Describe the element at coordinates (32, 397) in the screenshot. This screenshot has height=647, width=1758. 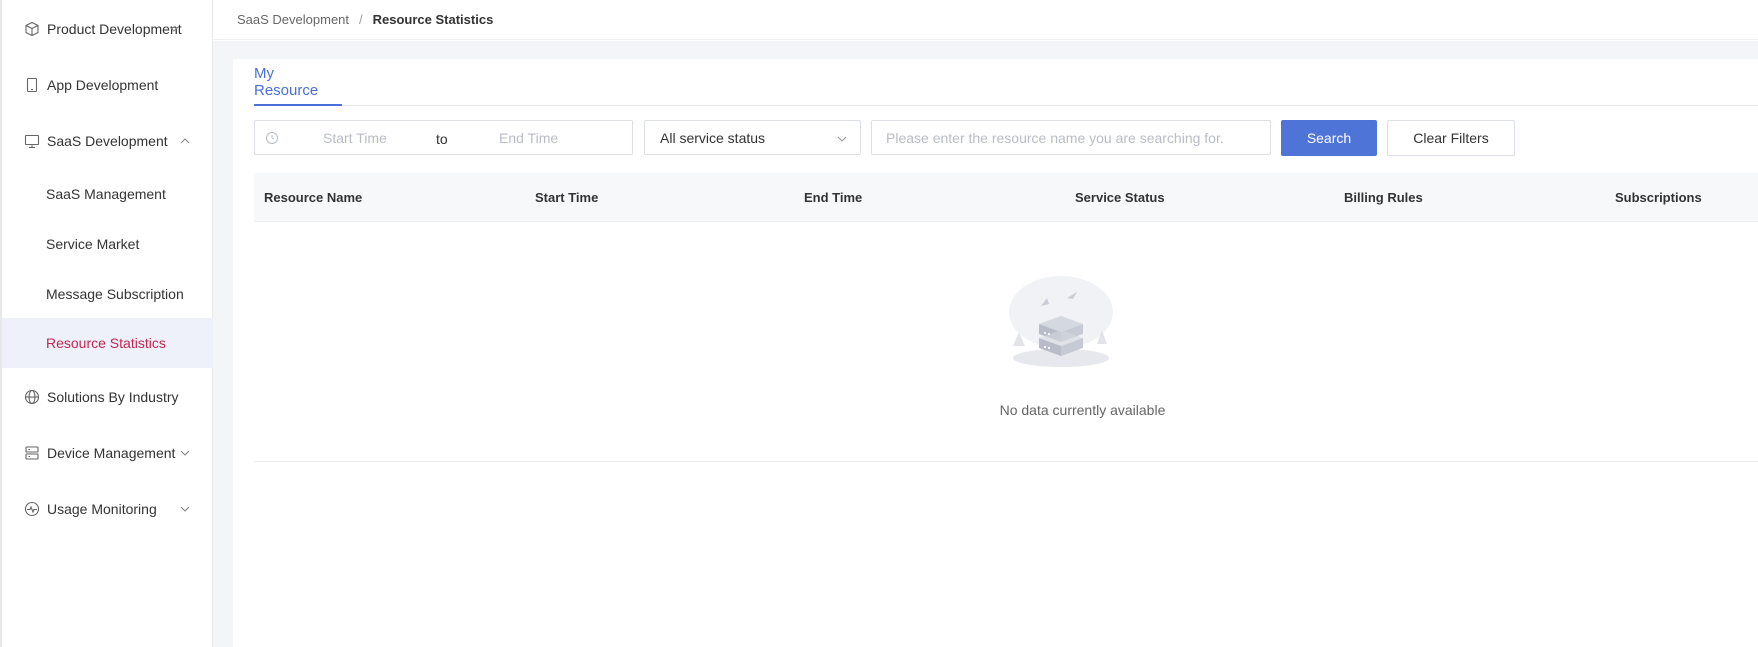
I see `globe-icon` at that location.